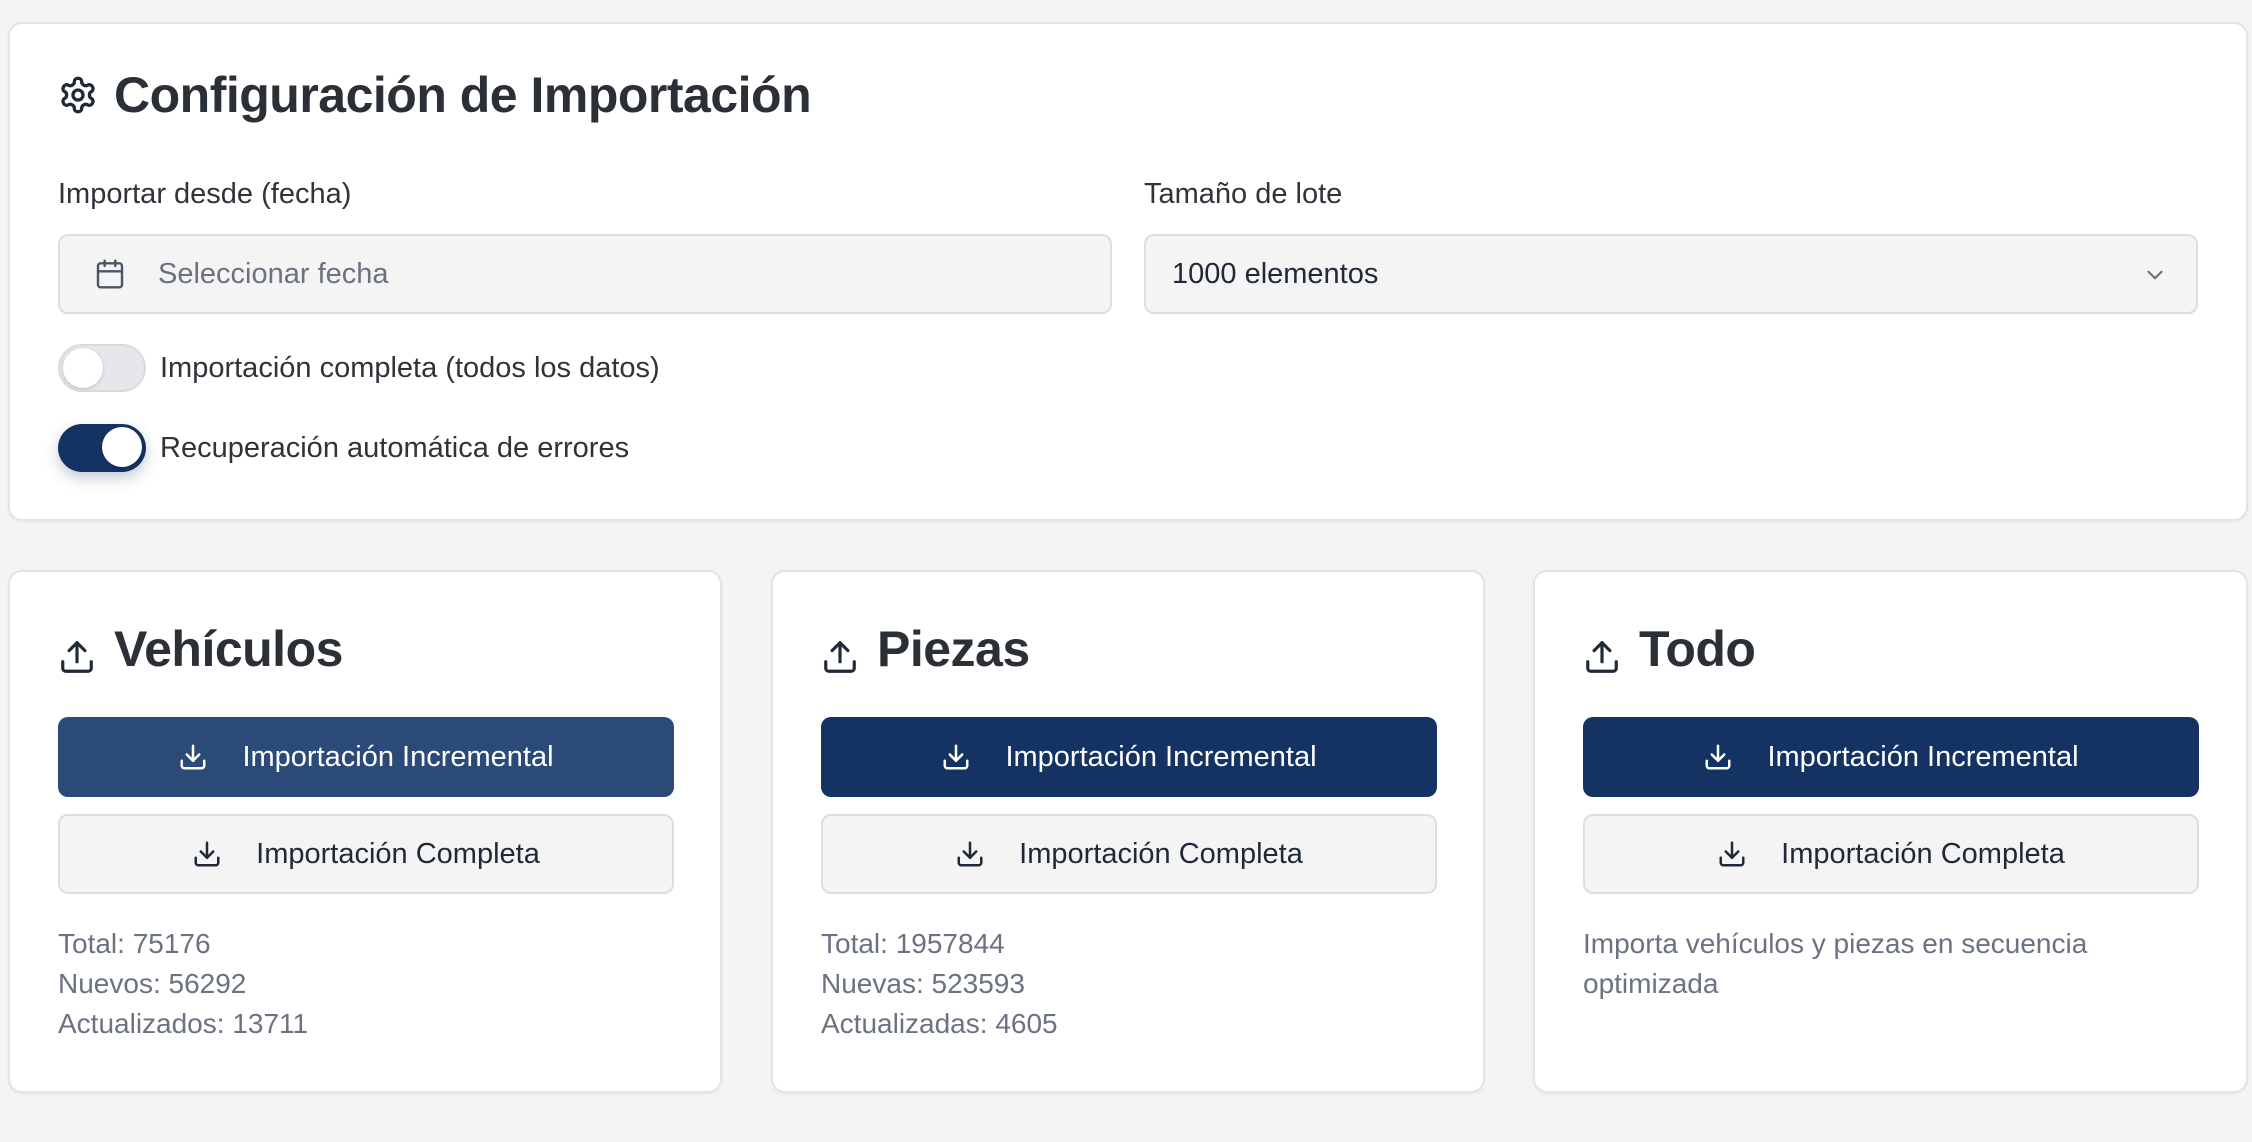 This screenshot has width=2252, height=1142. What do you see at coordinates (410, 367) in the screenshot?
I see `full-import-toggle-label: Importación completa (todos los datos)` at bounding box center [410, 367].